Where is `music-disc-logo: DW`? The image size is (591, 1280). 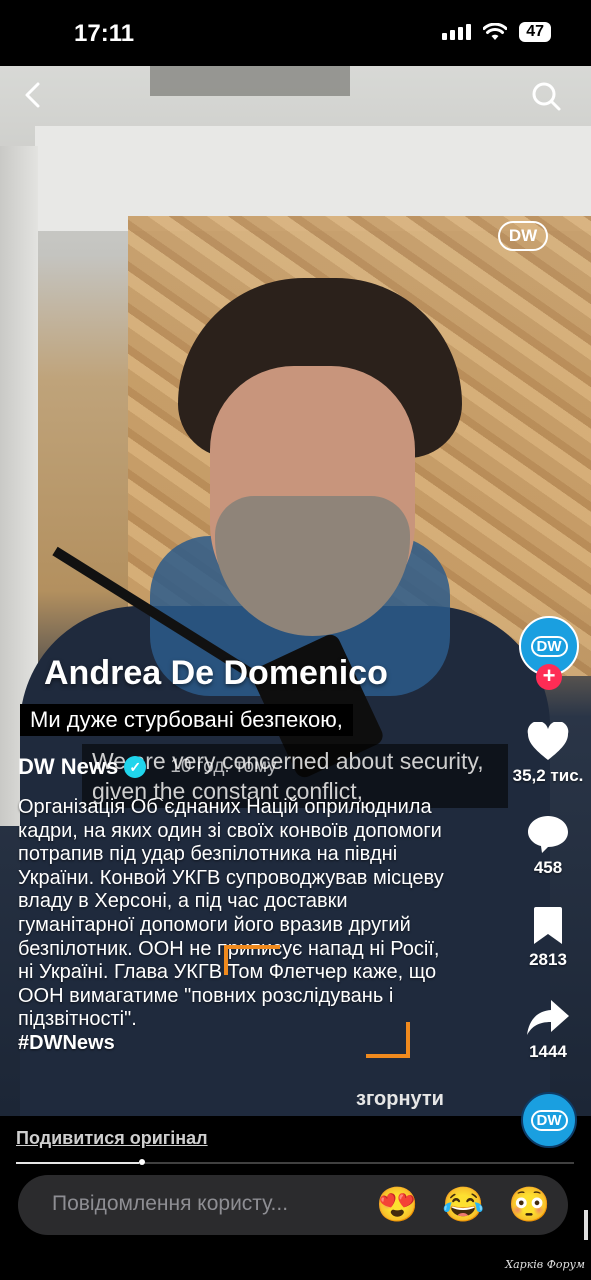
music-disc-logo: DW is located at coordinates (549, 1120).